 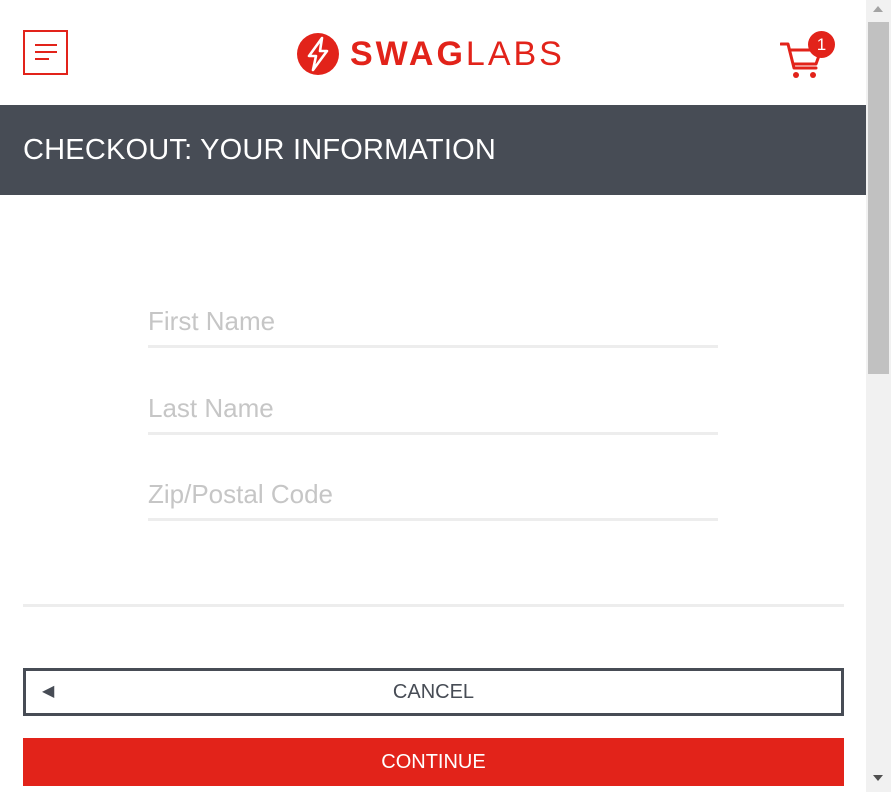 I want to click on cart-badge: 1, so click(x=821, y=44).